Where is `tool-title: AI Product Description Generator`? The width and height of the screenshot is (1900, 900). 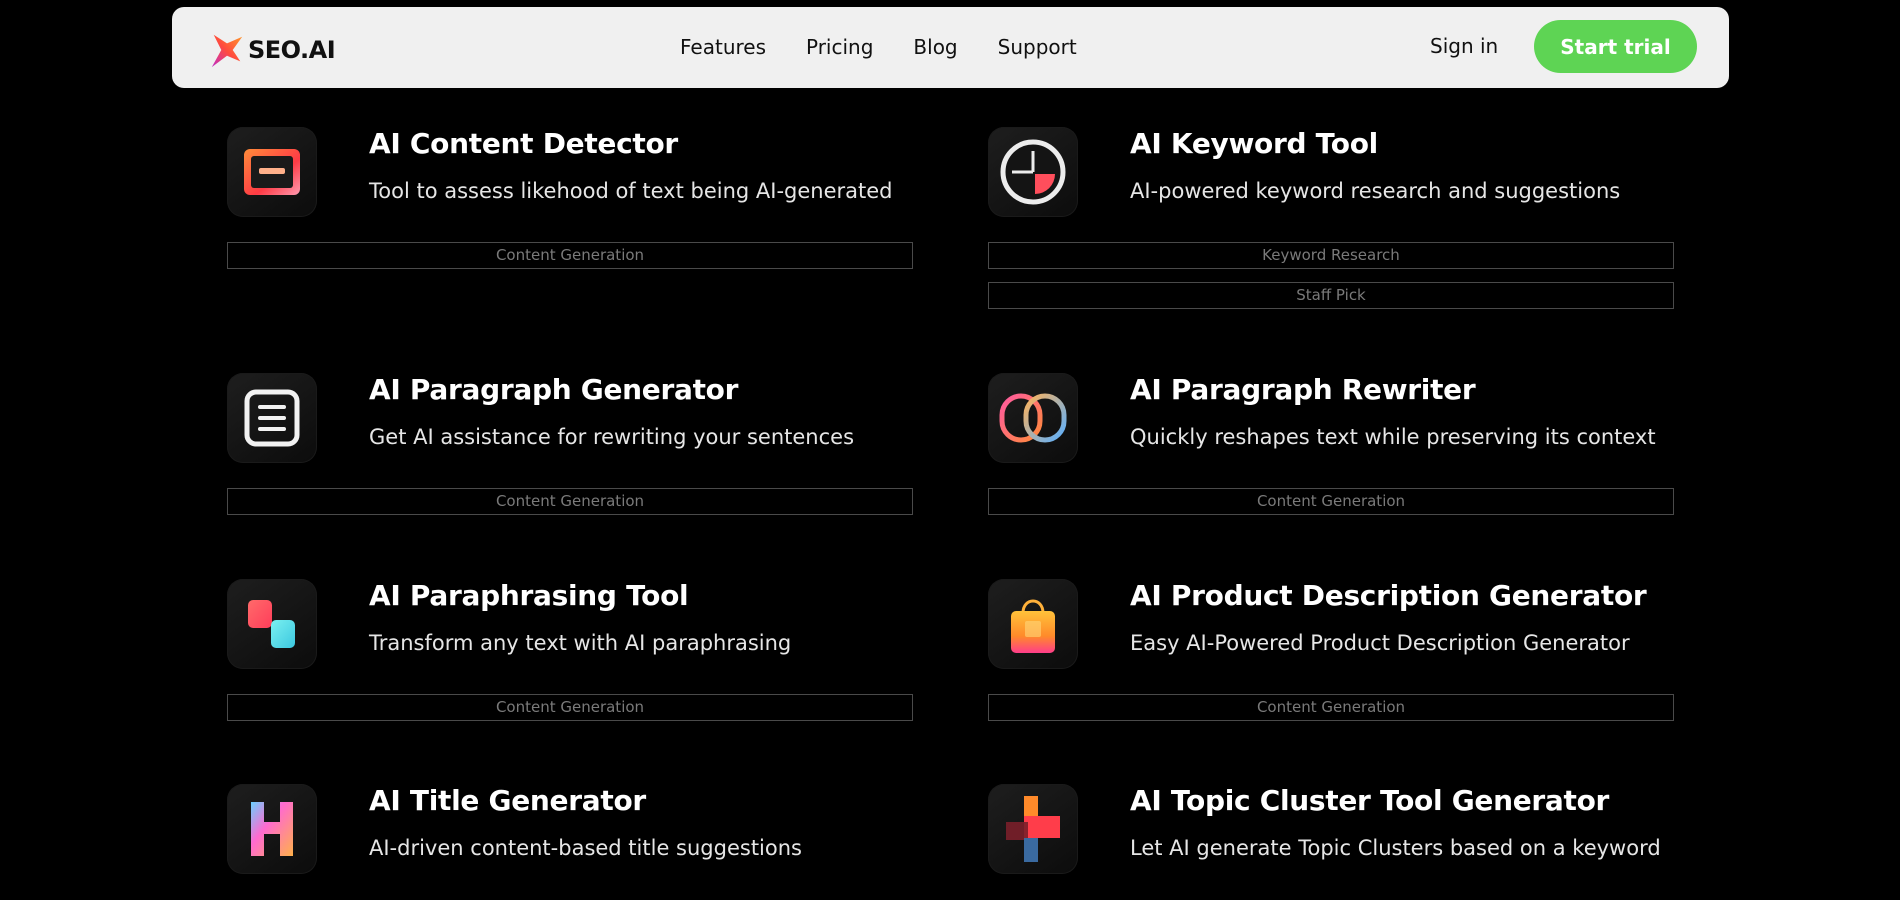
tool-title: AI Product Description Generator is located at coordinates (1388, 595).